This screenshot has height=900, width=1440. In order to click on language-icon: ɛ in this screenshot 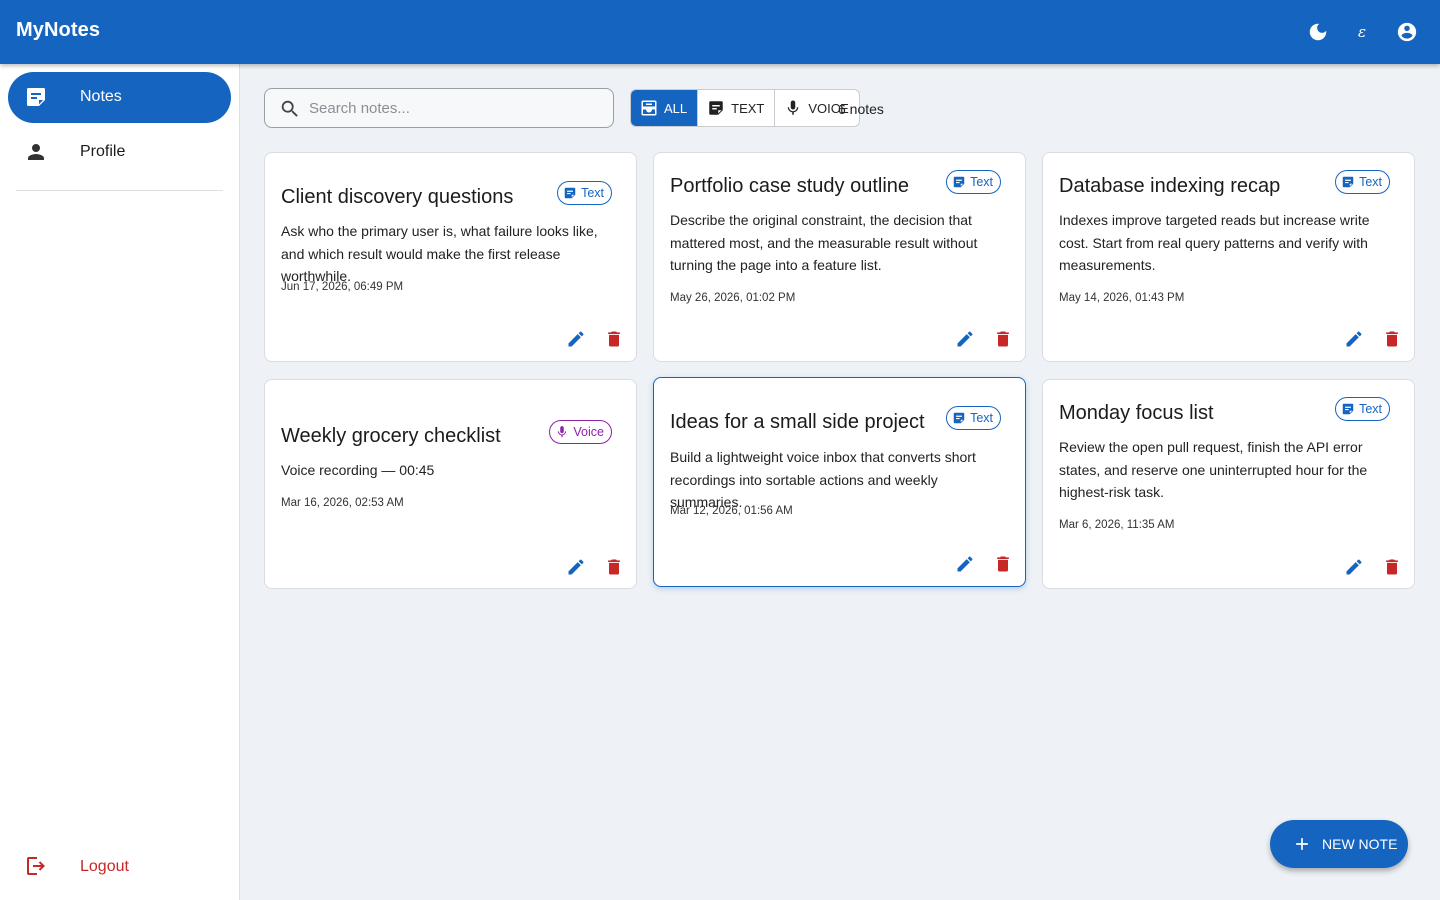, I will do `click(1362, 32)`.